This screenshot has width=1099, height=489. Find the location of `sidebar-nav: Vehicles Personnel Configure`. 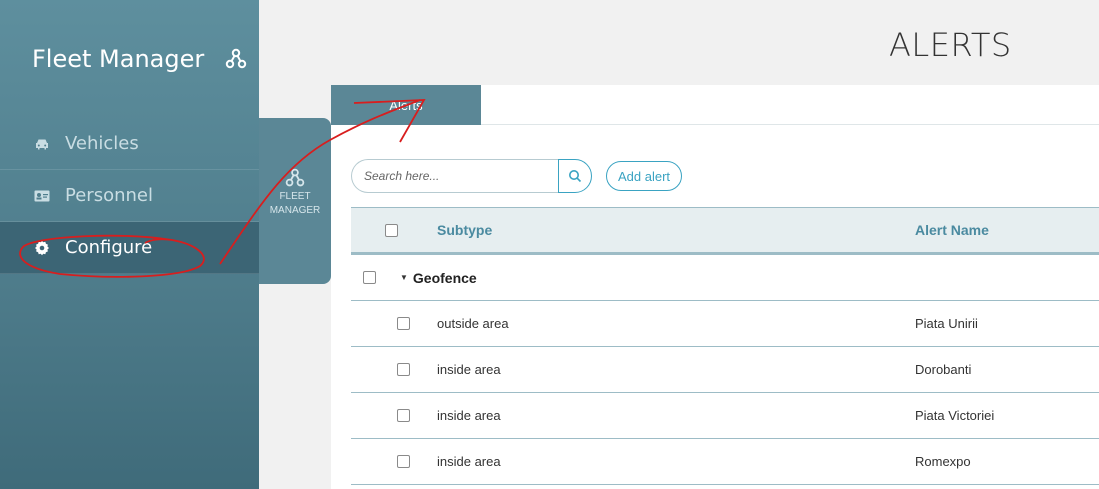

sidebar-nav: Vehicles Personnel Configure is located at coordinates (129, 196).